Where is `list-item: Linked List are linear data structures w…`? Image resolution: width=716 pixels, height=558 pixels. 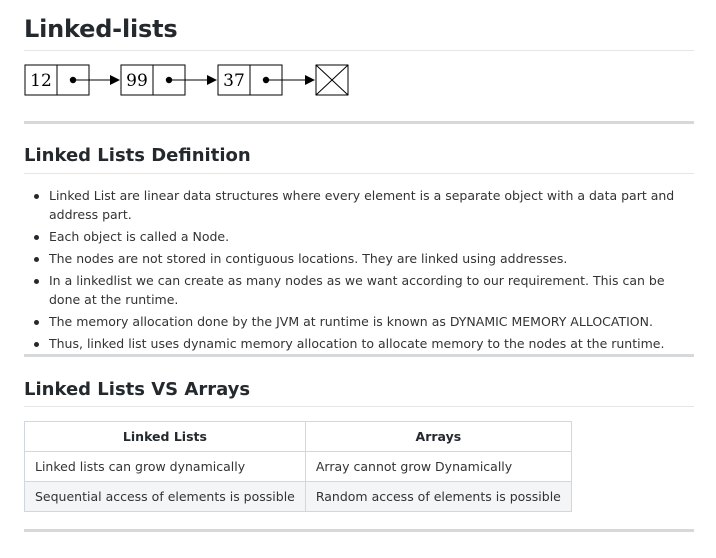 list-item: Linked List are linear data structures w… is located at coordinates (354, 205).